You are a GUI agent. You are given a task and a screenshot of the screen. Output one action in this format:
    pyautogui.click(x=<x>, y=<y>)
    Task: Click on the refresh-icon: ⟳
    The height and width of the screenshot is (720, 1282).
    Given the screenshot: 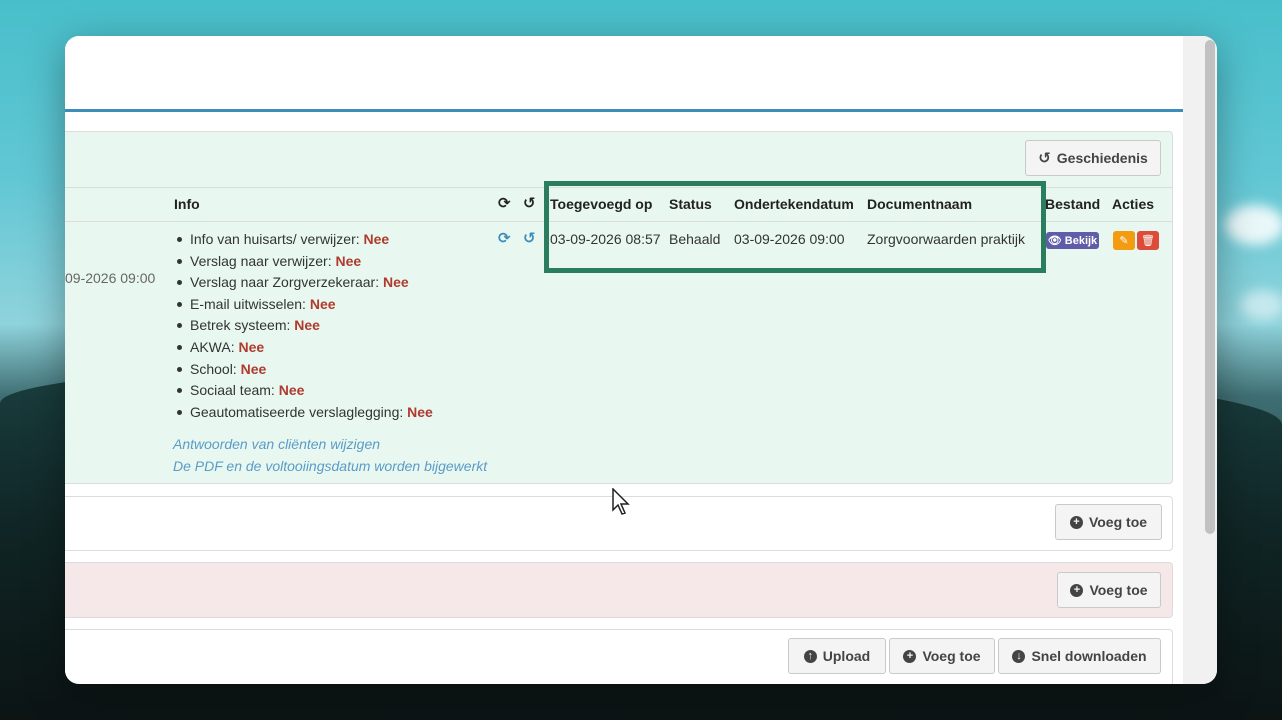 What is the action you would take?
    pyautogui.click(x=504, y=238)
    